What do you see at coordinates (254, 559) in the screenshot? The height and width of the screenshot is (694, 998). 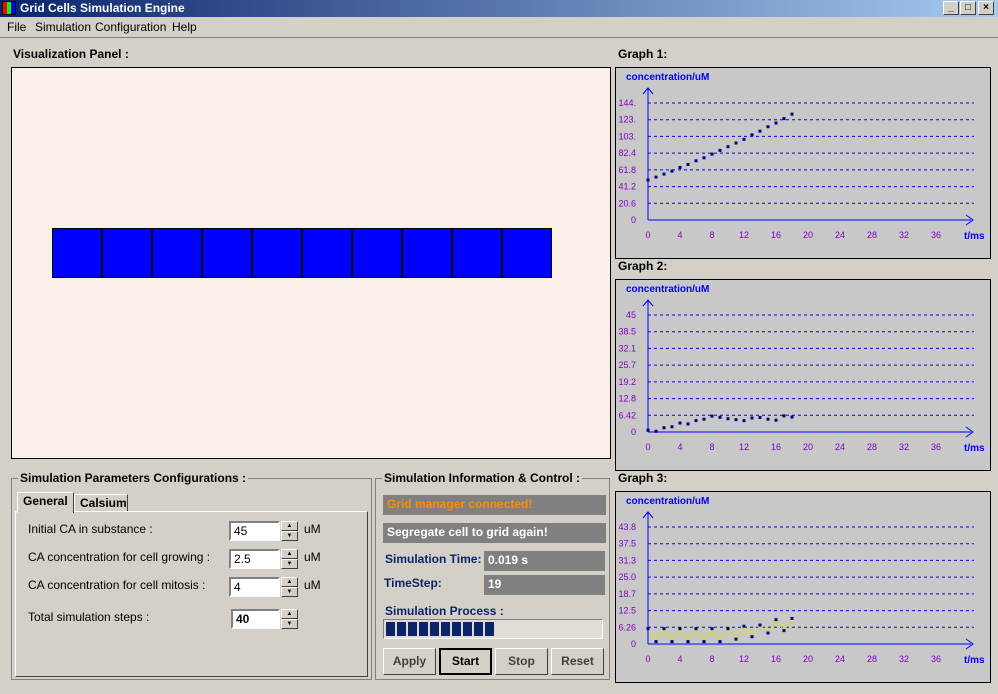 I see `growing-ca-input: 2.5` at bounding box center [254, 559].